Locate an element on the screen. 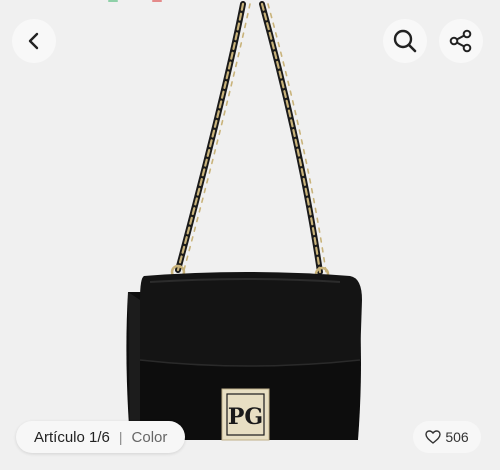 Image resolution: width=500 pixels, height=470 pixels. pg-clasp-logo: PG is located at coordinates (245, 414).